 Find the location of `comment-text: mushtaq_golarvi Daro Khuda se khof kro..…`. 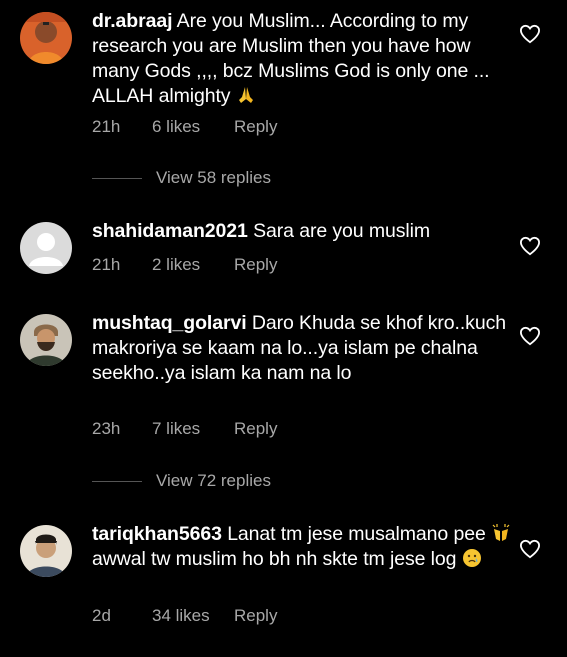

comment-text: mushtaq_golarvi Daro Khuda se khof kro..… is located at coordinates (302, 348).